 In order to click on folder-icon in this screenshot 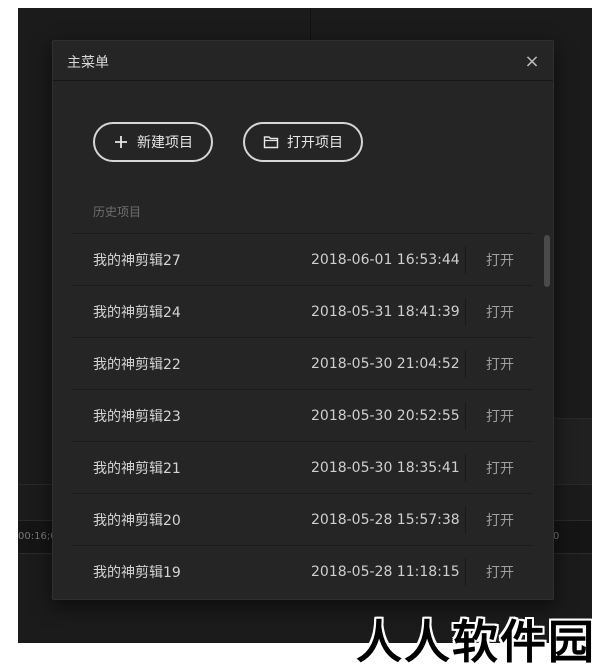, I will do `click(271, 142)`.